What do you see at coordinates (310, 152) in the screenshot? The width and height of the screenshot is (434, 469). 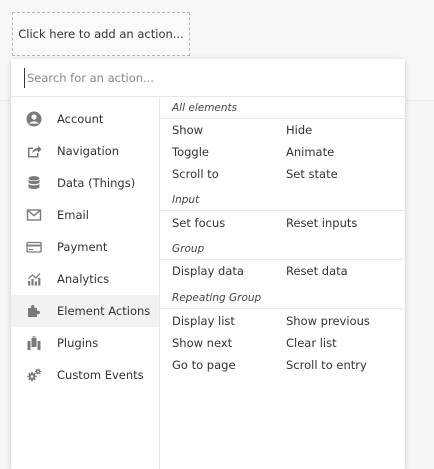 I see `action-animate: Animate` at bounding box center [310, 152].